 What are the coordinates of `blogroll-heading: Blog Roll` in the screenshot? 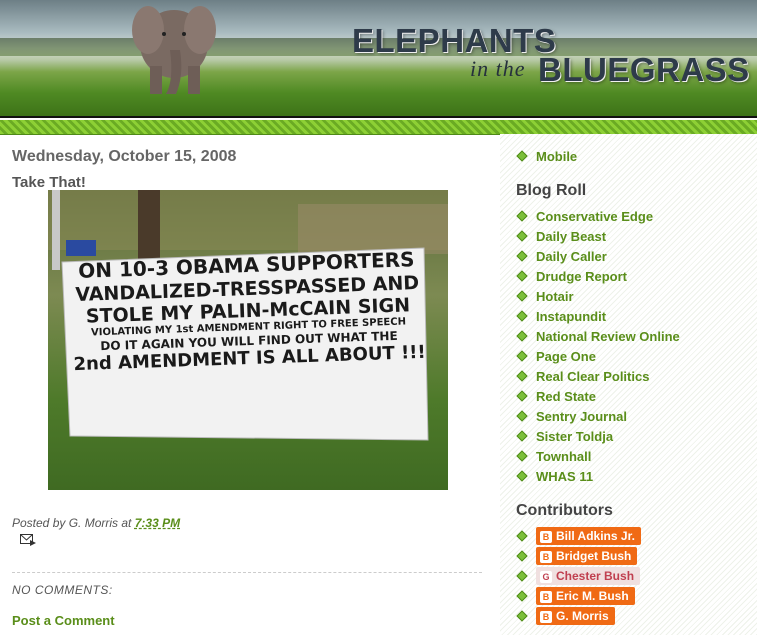 It's located at (551, 190).